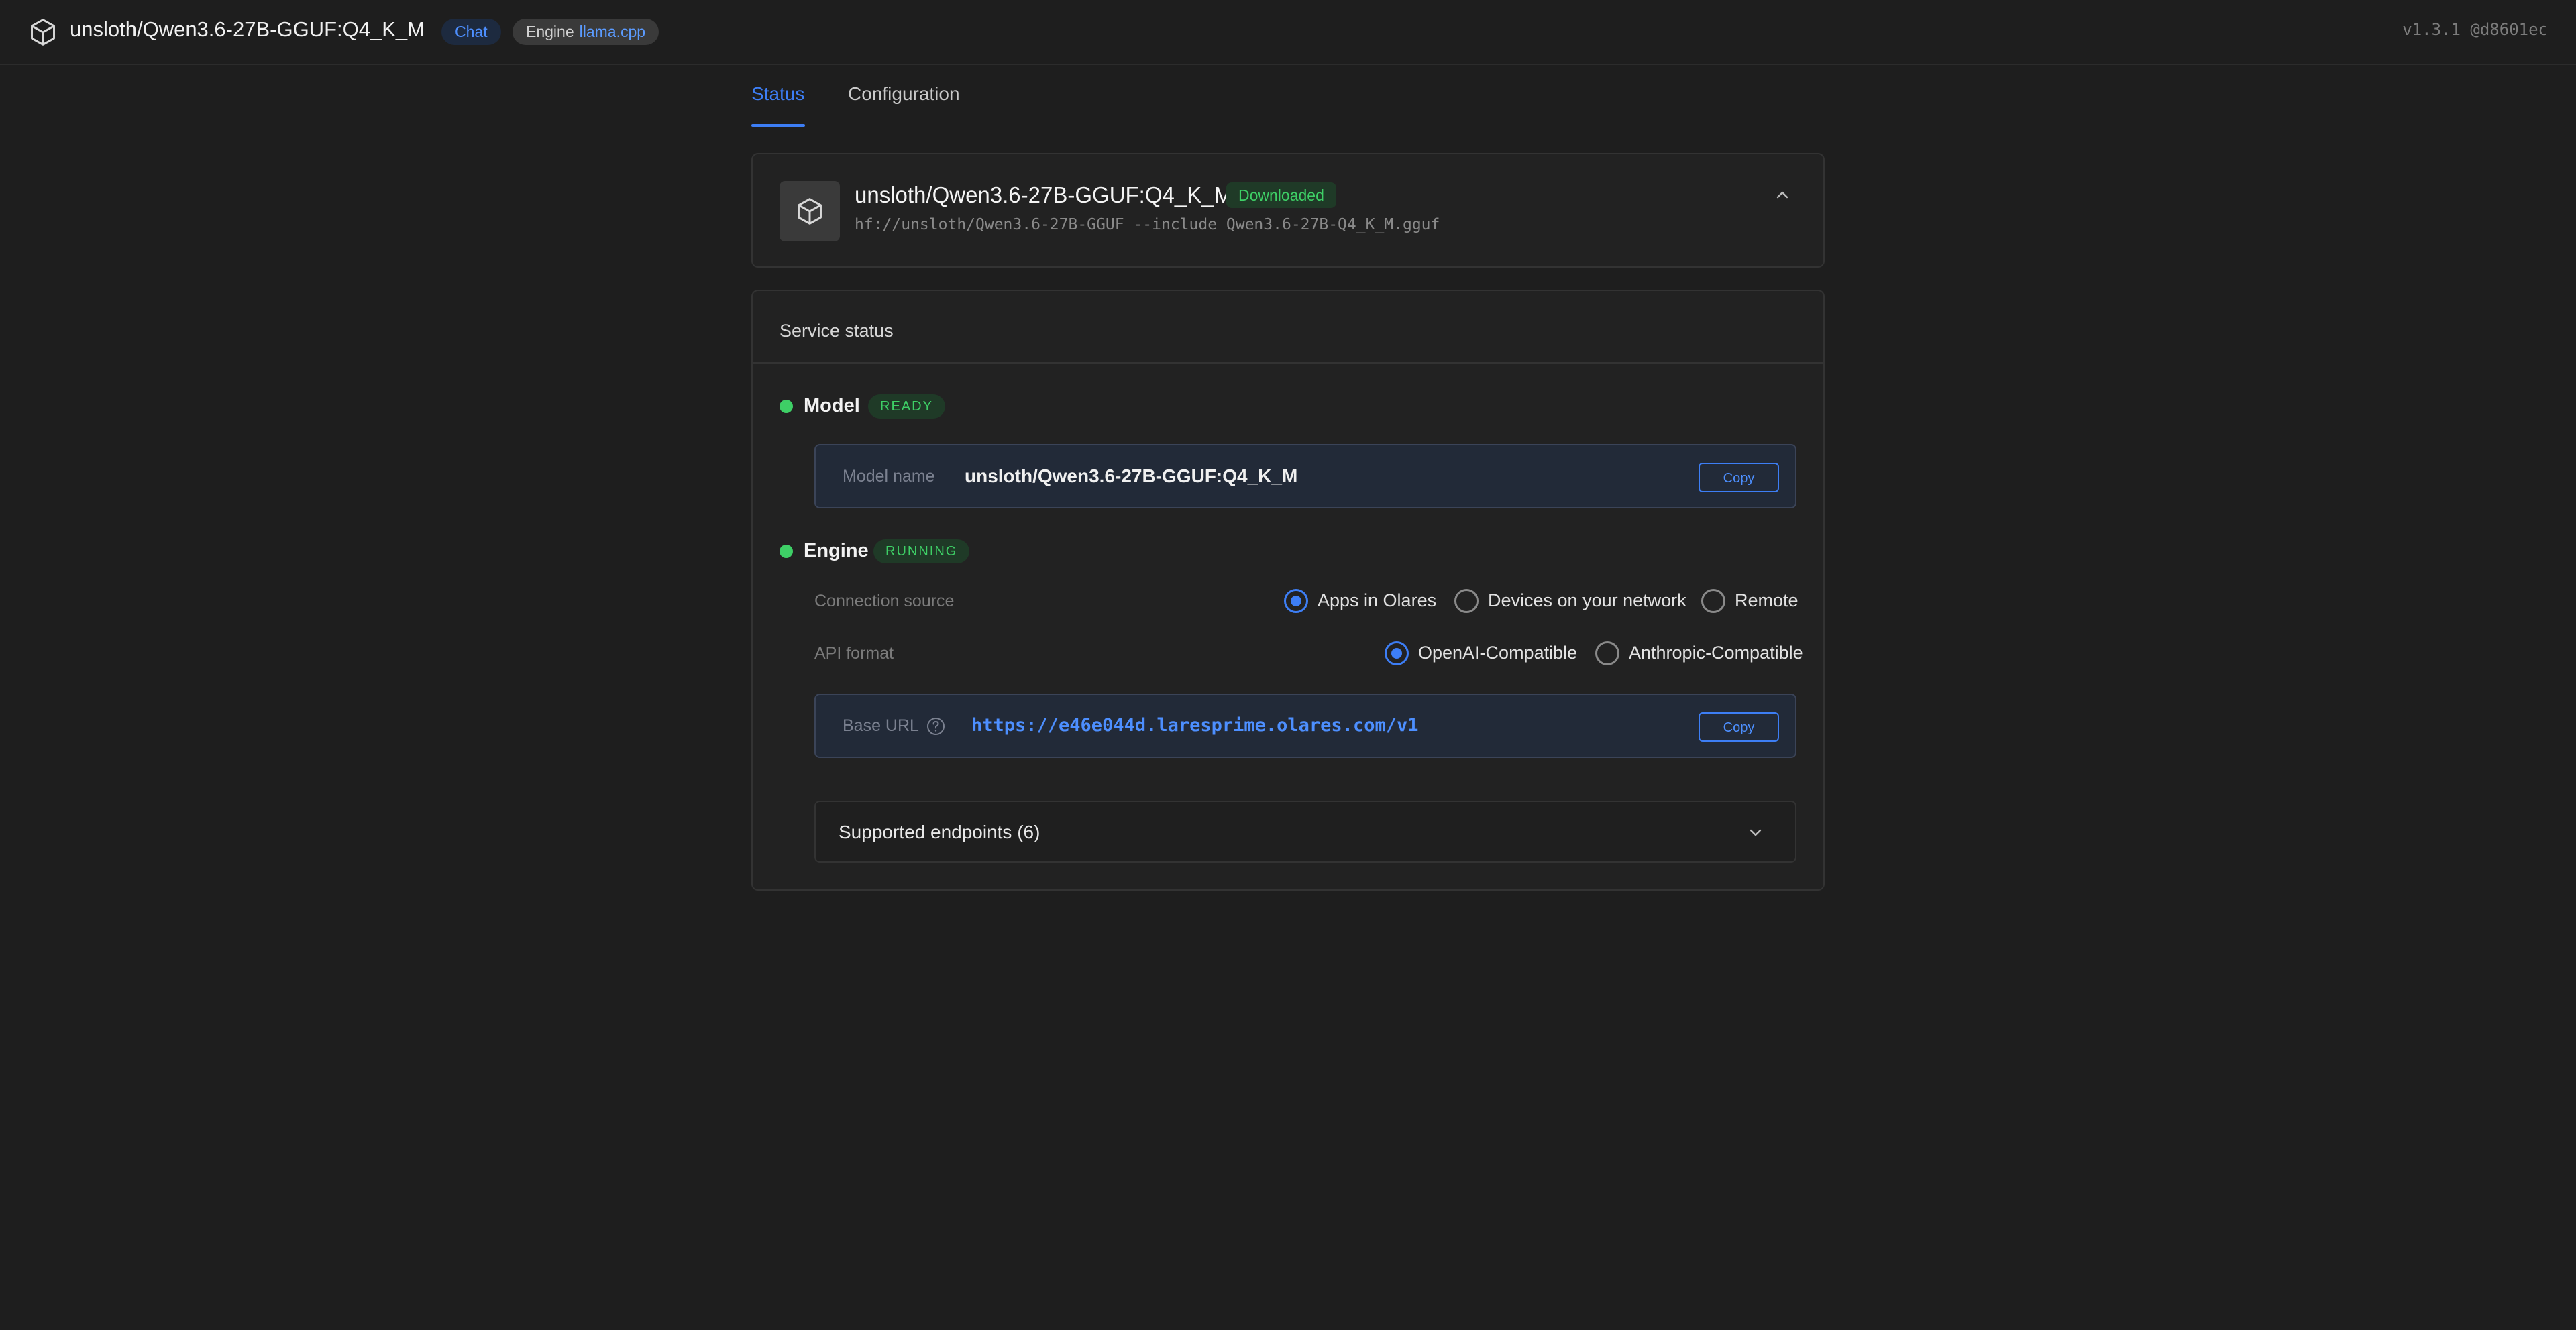 The width and height of the screenshot is (2576, 1330). What do you see at coordinates (836, 551) in the screenshot?
I see `engine-section-label: Engine` at bounding box center [836, 551].